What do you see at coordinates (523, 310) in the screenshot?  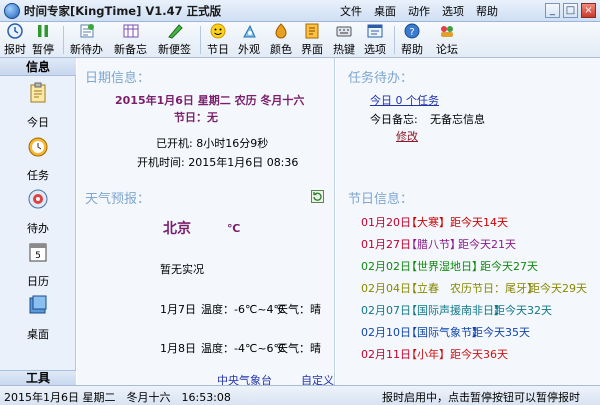 I see `holiday-days: 距今天32天` at bounding box center [523, 310].